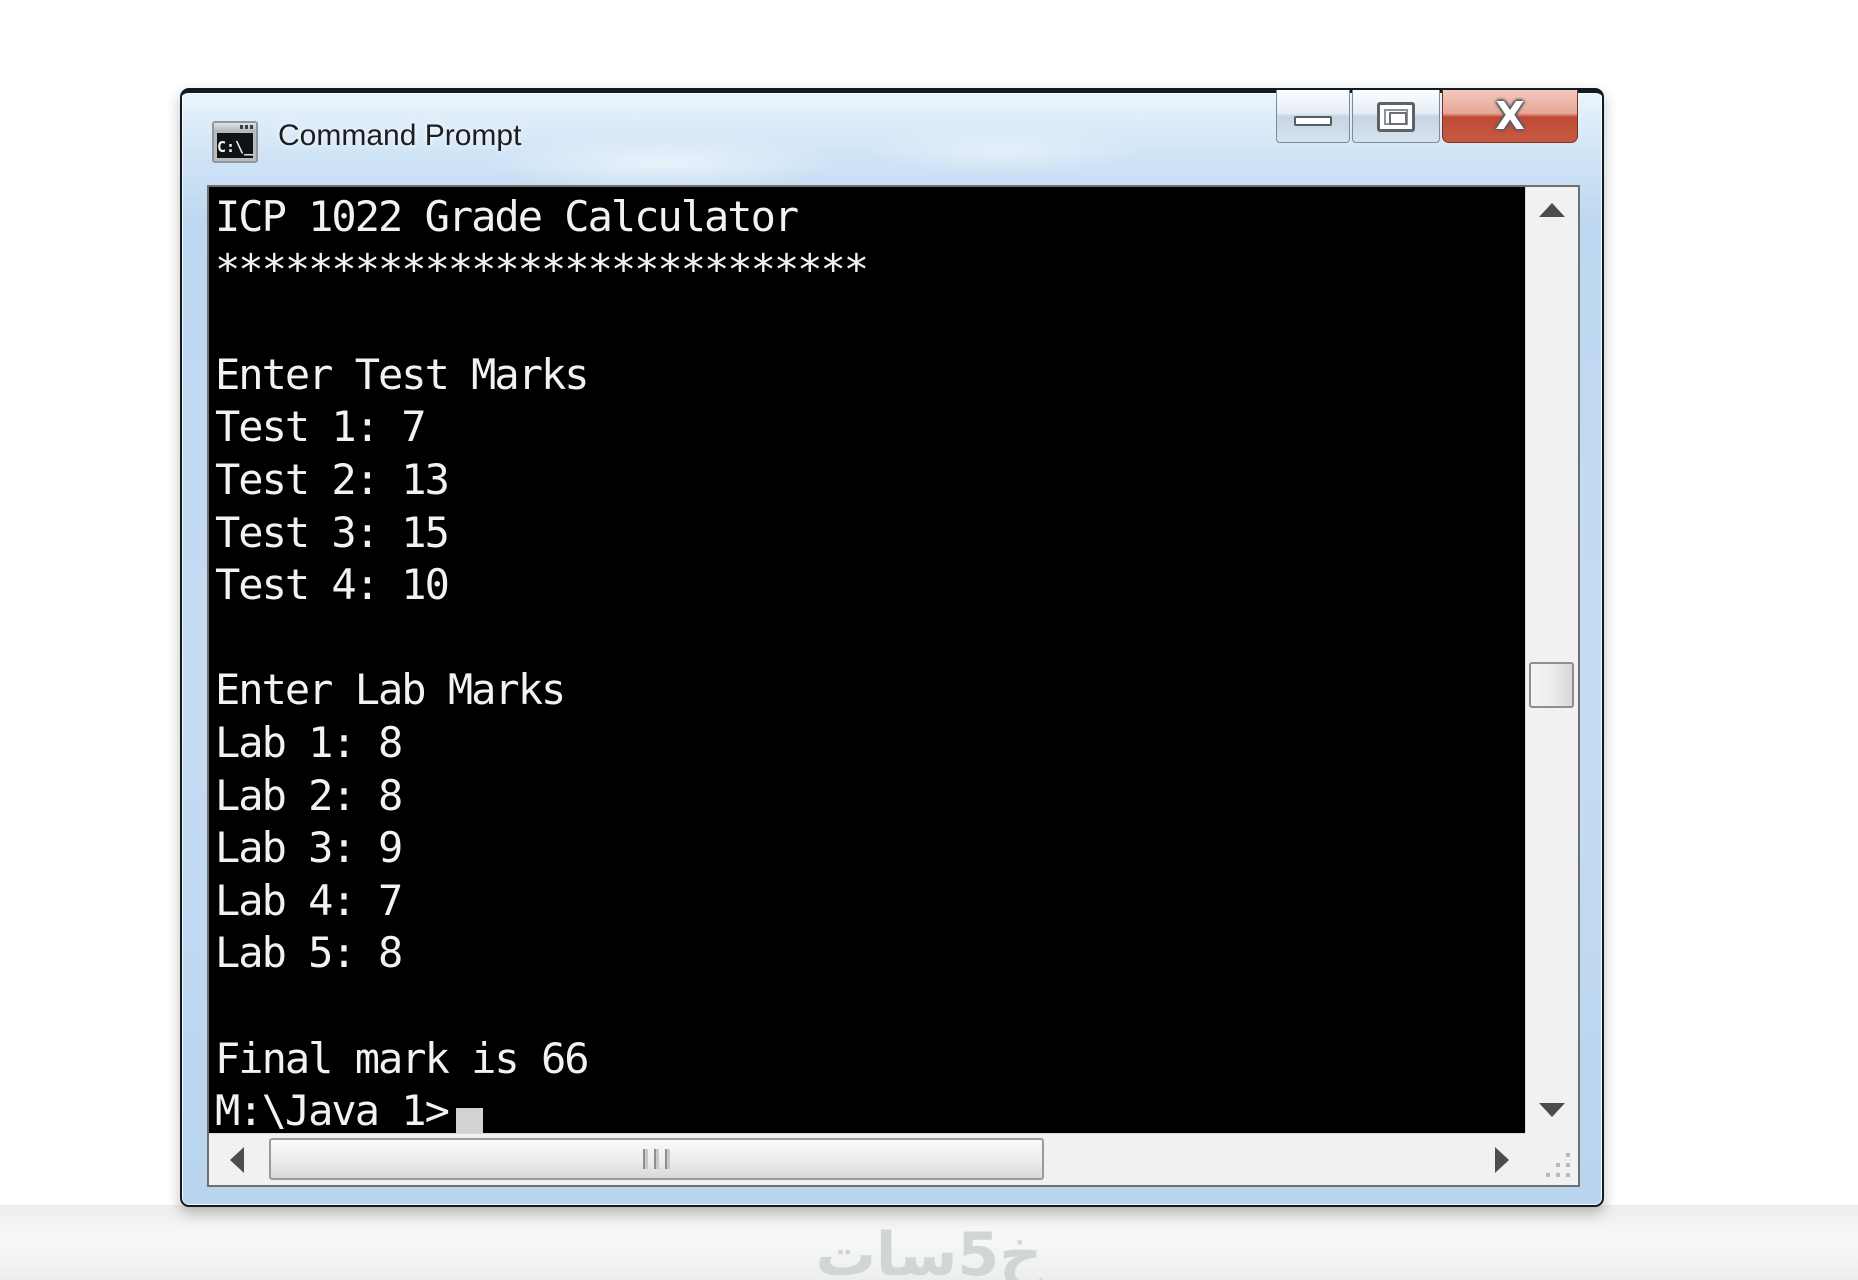  What do you see at coordinates (390, 690) in the screenshot?
I see `terminal-line: Enter Lab Marks` at bounding box center [390, 690].